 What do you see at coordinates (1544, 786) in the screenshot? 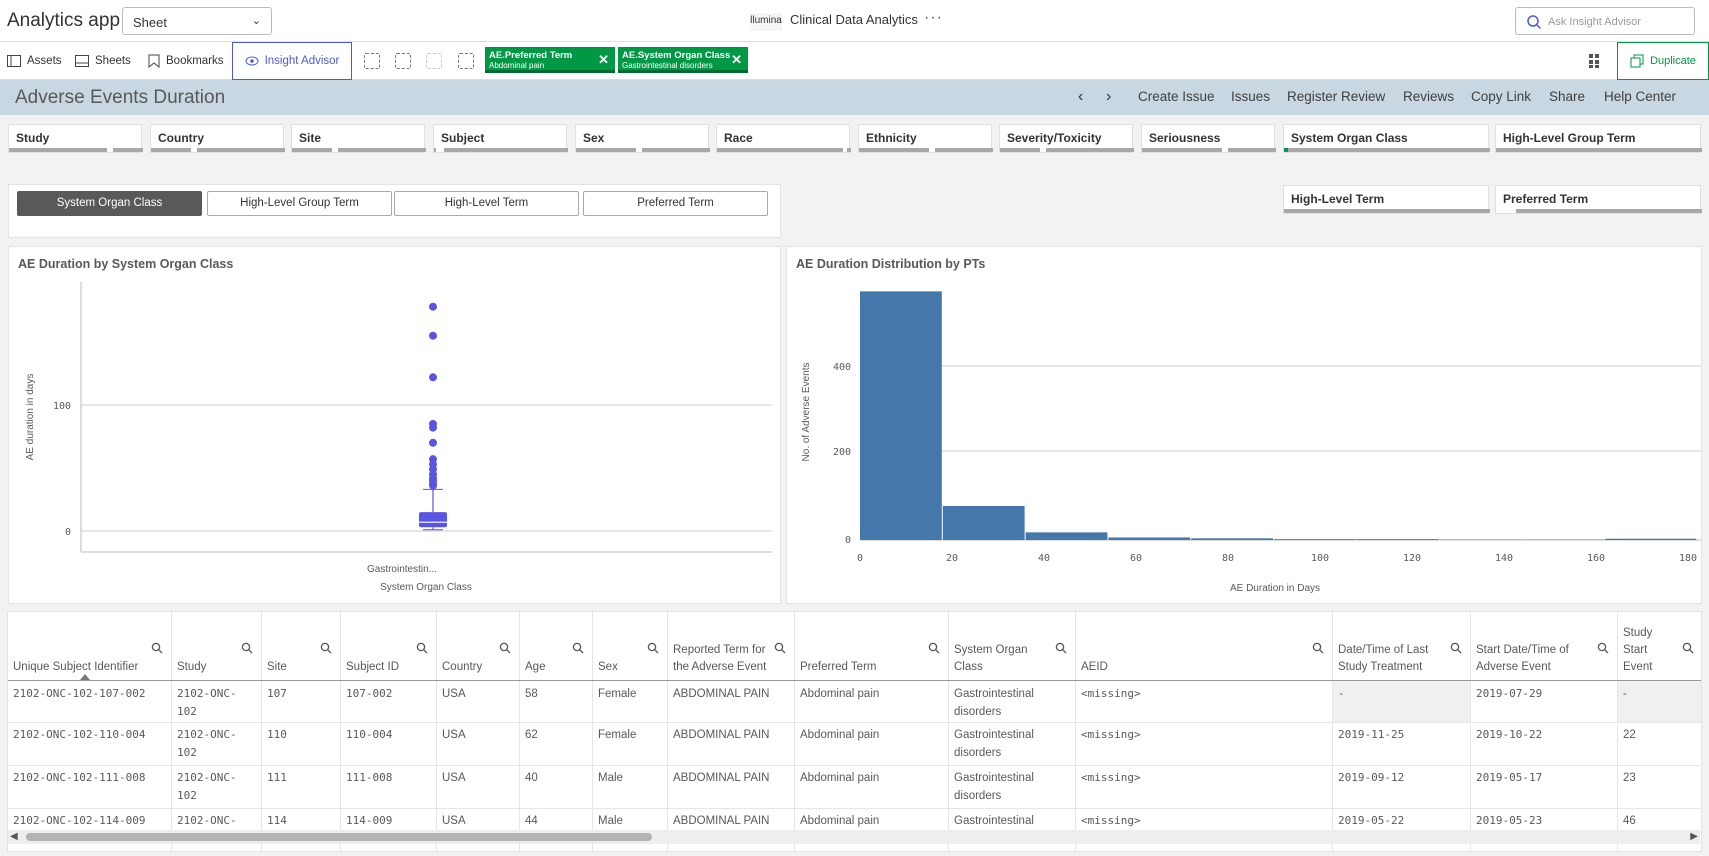
I see `table-cell: 2019-05-17` at bounding box center [1544, 786].